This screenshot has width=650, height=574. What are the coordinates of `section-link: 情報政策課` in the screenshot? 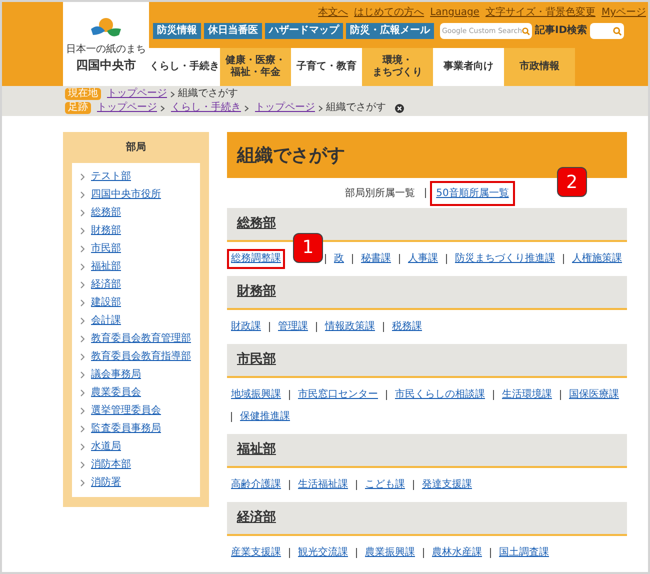 It's located at (350, 327).